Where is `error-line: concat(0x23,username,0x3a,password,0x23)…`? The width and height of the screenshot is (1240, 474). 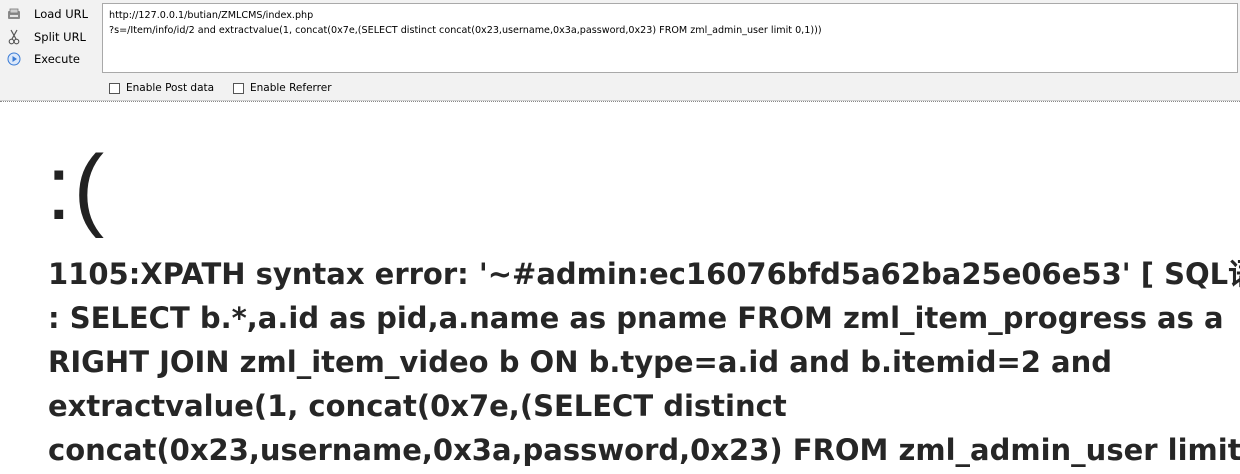 error-line: concat(0x23,username,0x3a,password,0x23)… is located at coordinates (644, 450).